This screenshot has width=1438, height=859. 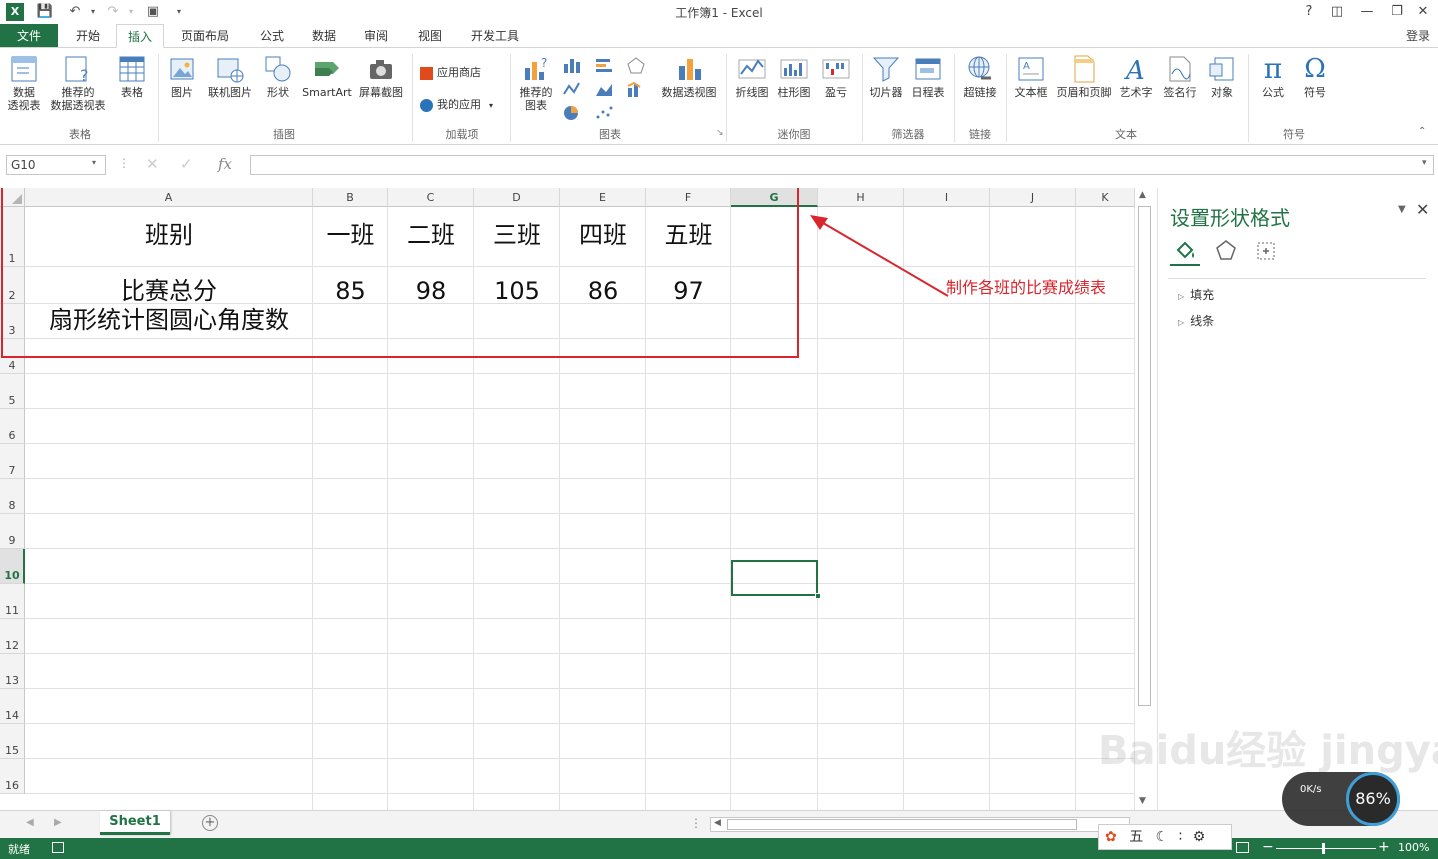 I want to click on timeline-button: 日程表, so click(x=928, y=76).